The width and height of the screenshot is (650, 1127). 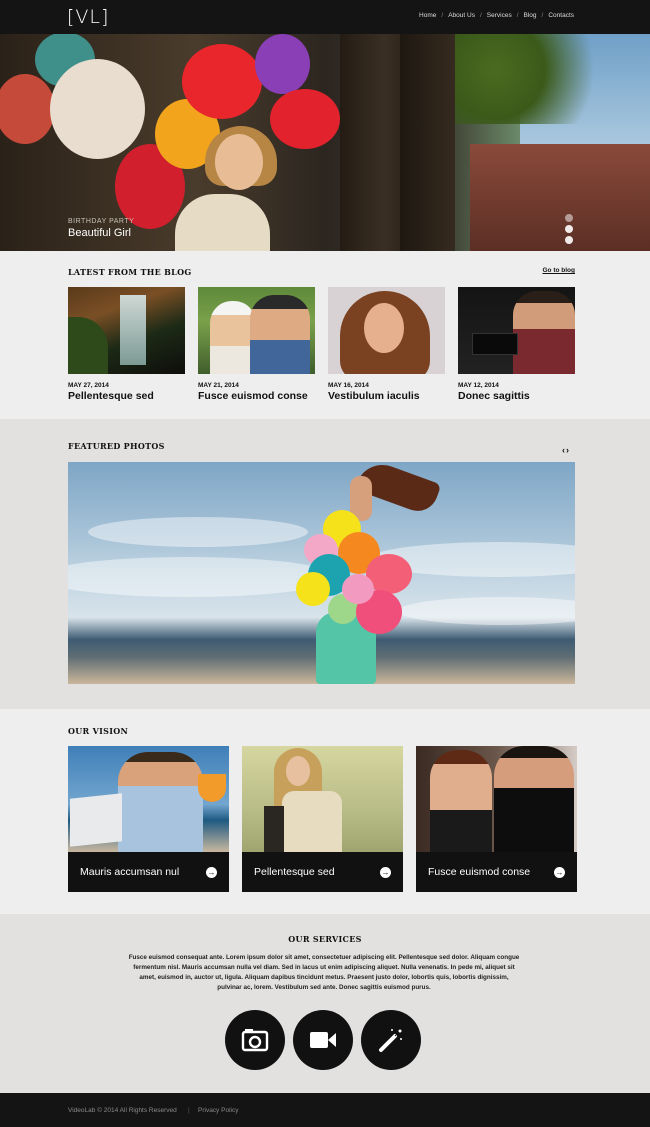 What do you see at coordinates (530, 15) in the screenshot?
I see `nav-blog: Blog` at bounding box center [530, 15].